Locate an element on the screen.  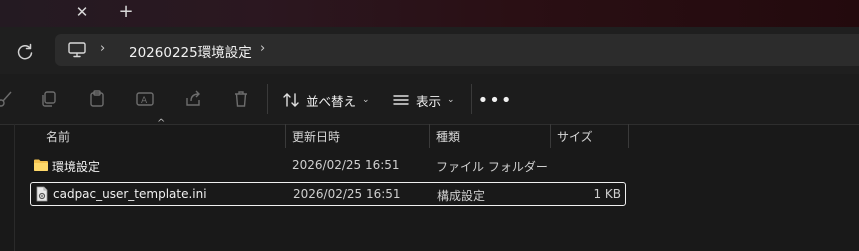
more-options-button: ••• is located at coordinates (495, 100).